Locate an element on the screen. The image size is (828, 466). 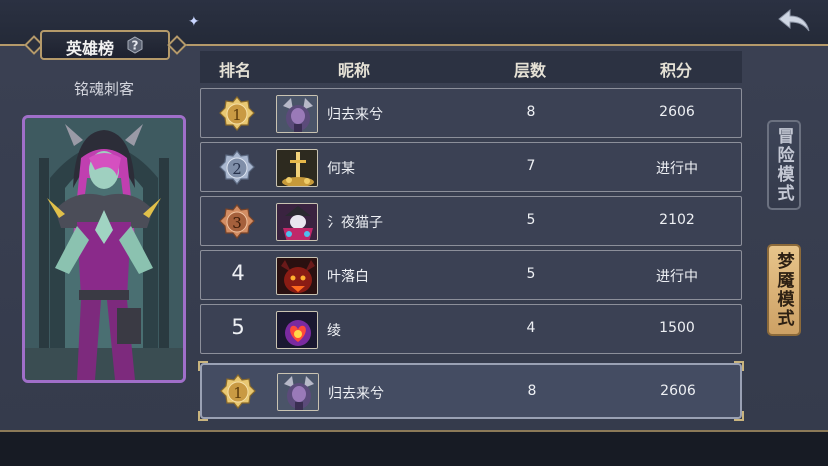
rank-number: 5 is located at coordinates (238, 327).